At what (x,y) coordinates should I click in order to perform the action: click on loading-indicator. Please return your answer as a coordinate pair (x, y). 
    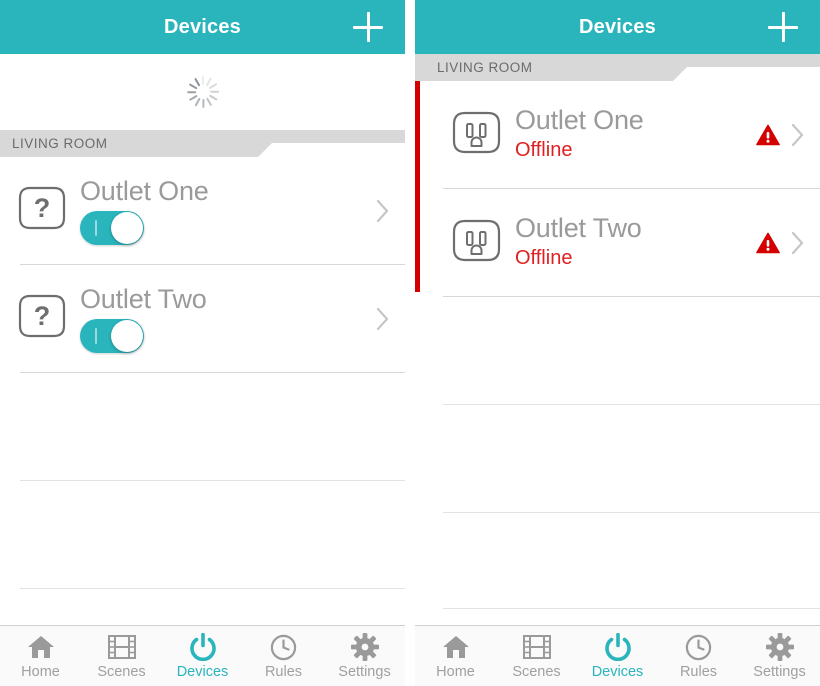
    Looking at the image, I should click on (202, 92).